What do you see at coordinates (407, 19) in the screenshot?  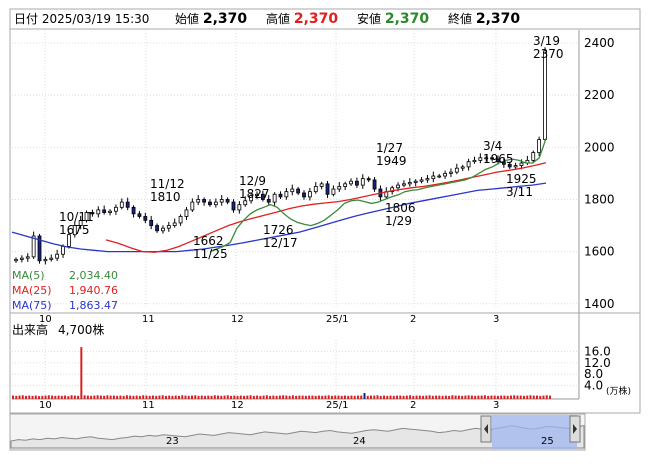 I see `low-value: 2,370` at bounding box center [407, 19].